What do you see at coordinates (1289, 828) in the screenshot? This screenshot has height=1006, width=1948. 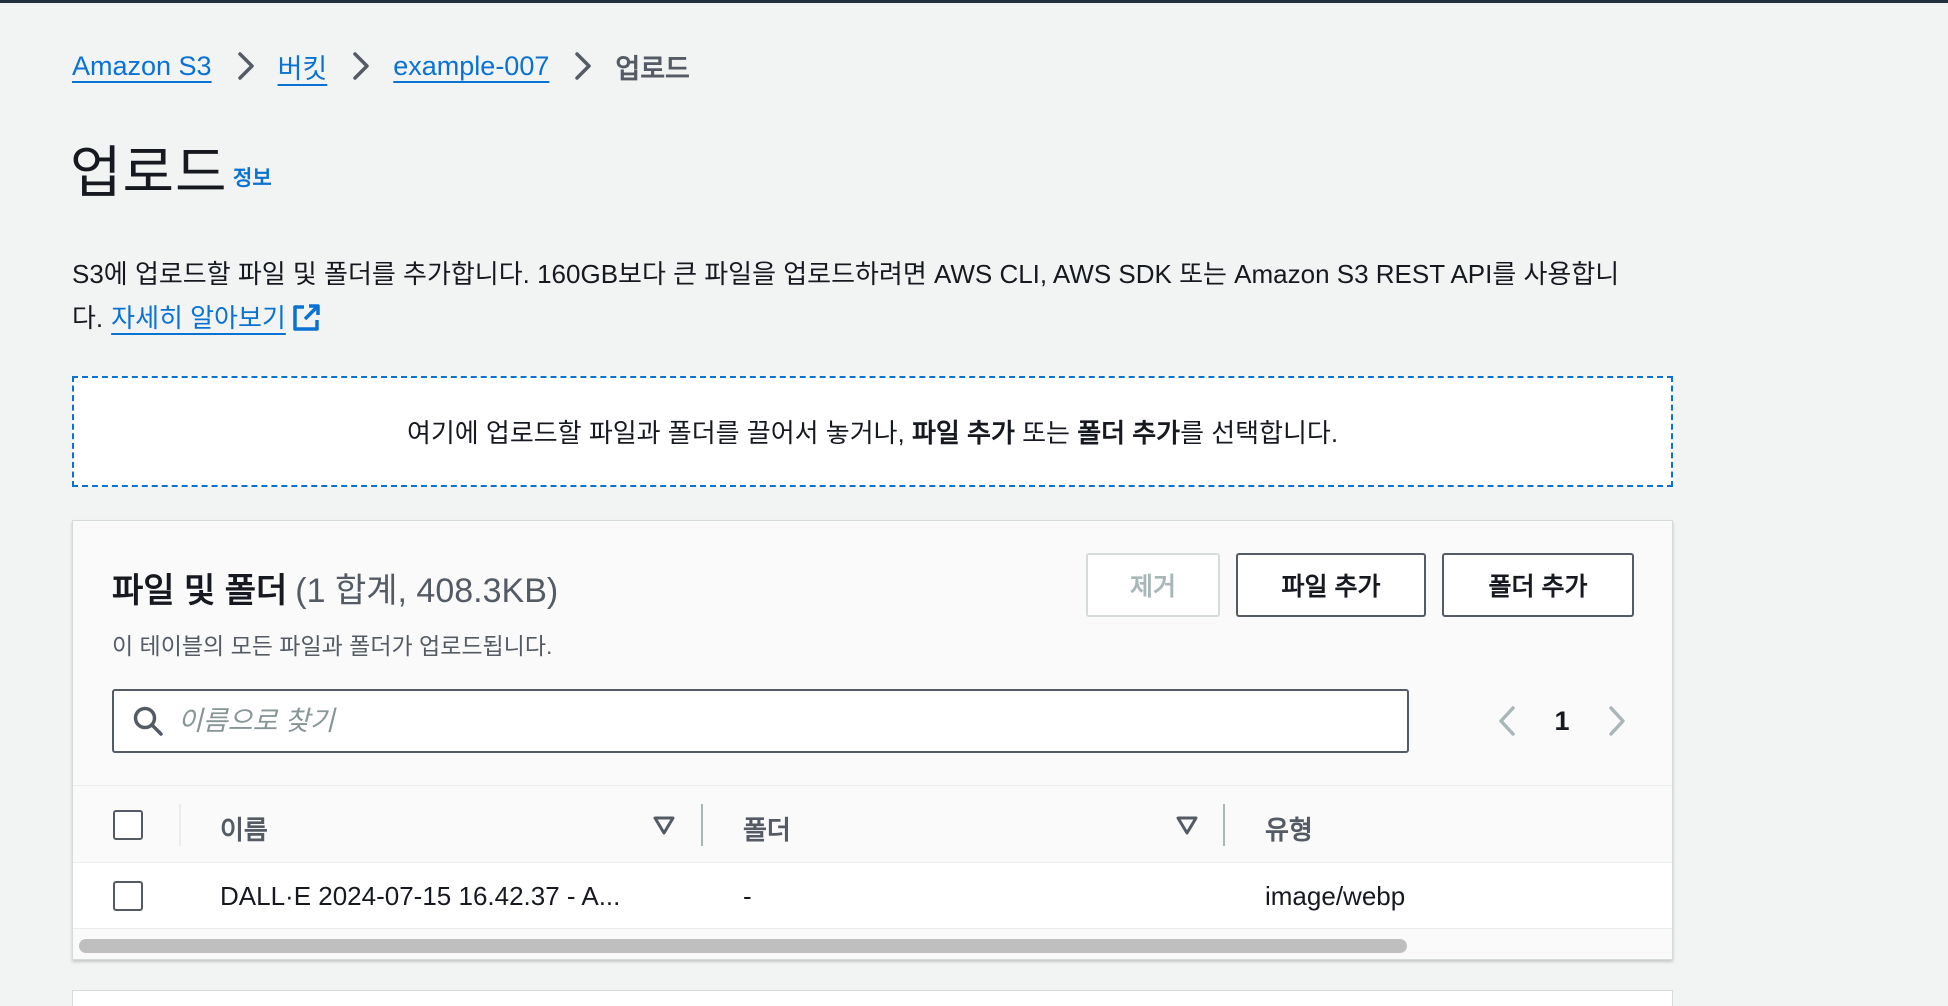 I see `column-header-type: 유형` at bounding box center [1289, 828].